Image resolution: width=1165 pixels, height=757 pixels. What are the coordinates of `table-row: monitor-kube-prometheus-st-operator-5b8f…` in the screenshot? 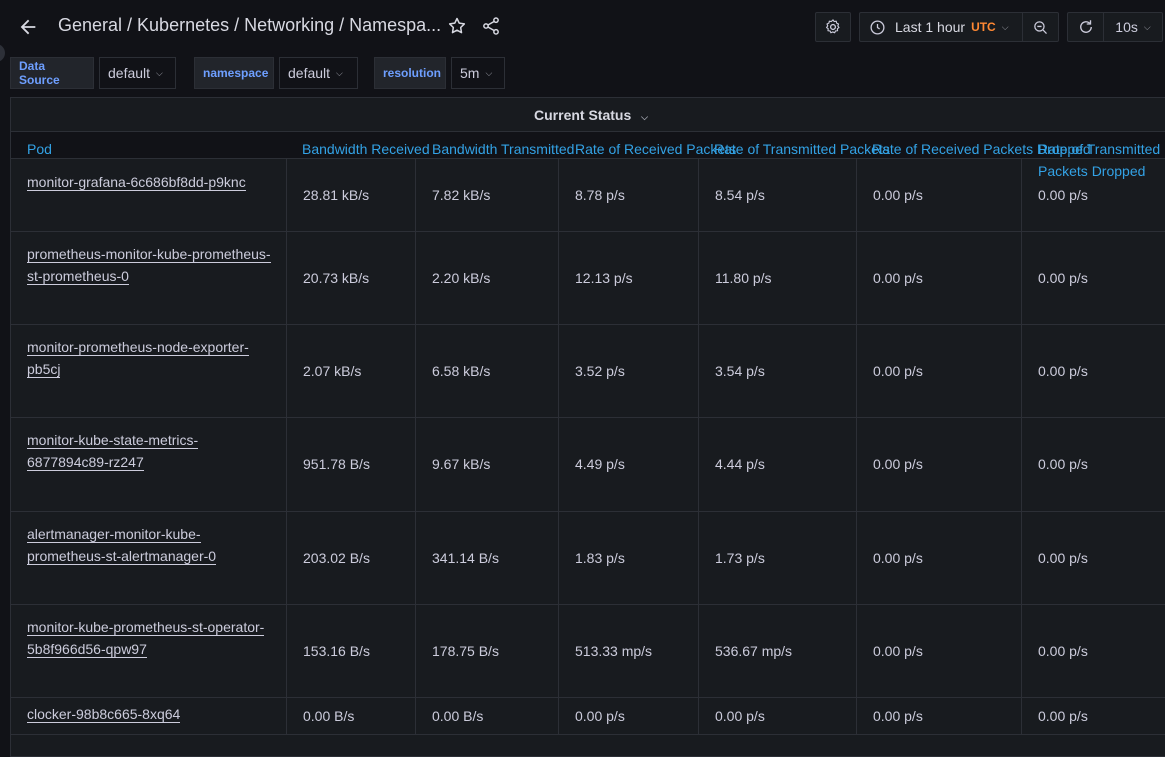 It's located at (588, 651).